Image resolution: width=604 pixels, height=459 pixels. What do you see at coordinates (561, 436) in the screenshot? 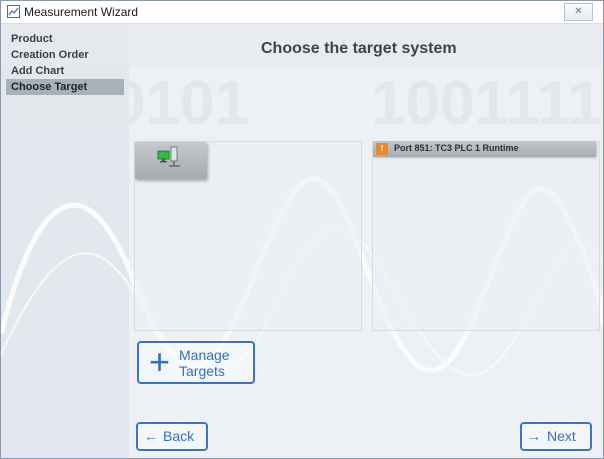
I see `next-label: Next` at bounding box center [561, 436].